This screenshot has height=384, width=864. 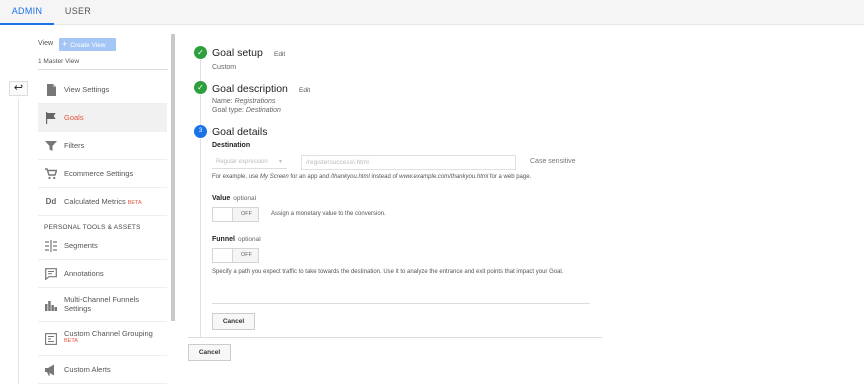 I want to click on goal-details-title: Goal details, so click(x=240, y=132).